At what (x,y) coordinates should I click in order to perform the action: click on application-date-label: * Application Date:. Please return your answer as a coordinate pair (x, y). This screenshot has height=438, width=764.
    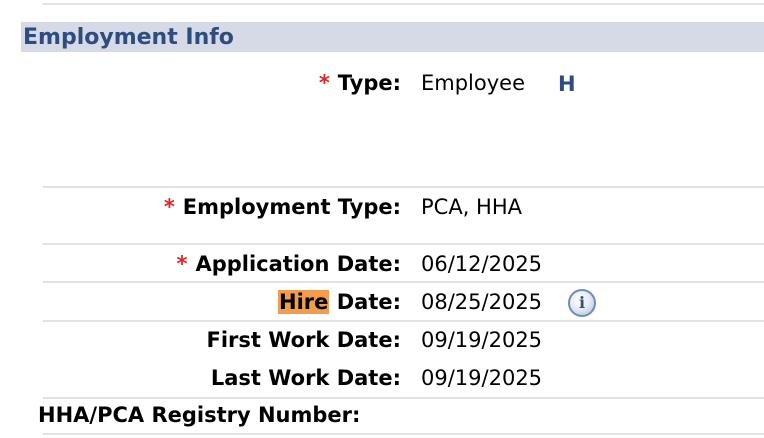
    Looking at the image, I should click on (288, 264).